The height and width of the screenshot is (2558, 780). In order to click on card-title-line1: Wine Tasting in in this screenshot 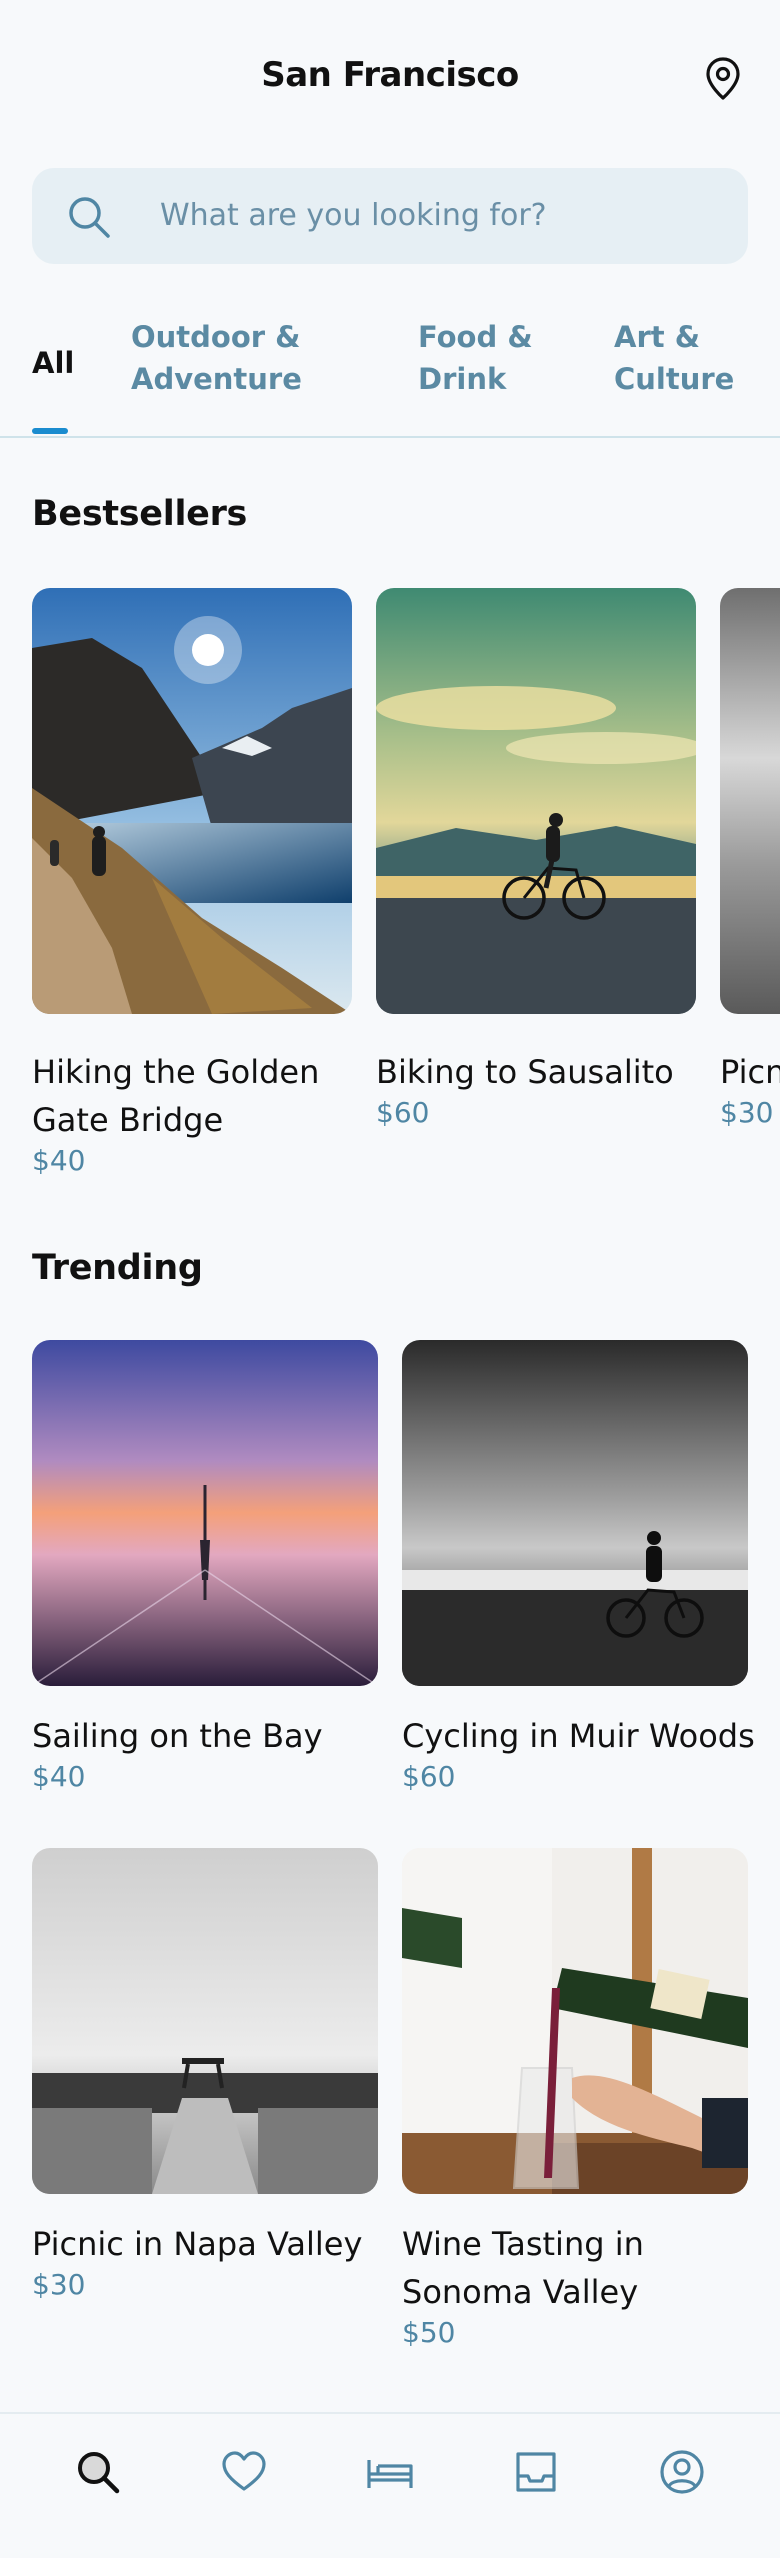, I will do `click(523, 2244)`.